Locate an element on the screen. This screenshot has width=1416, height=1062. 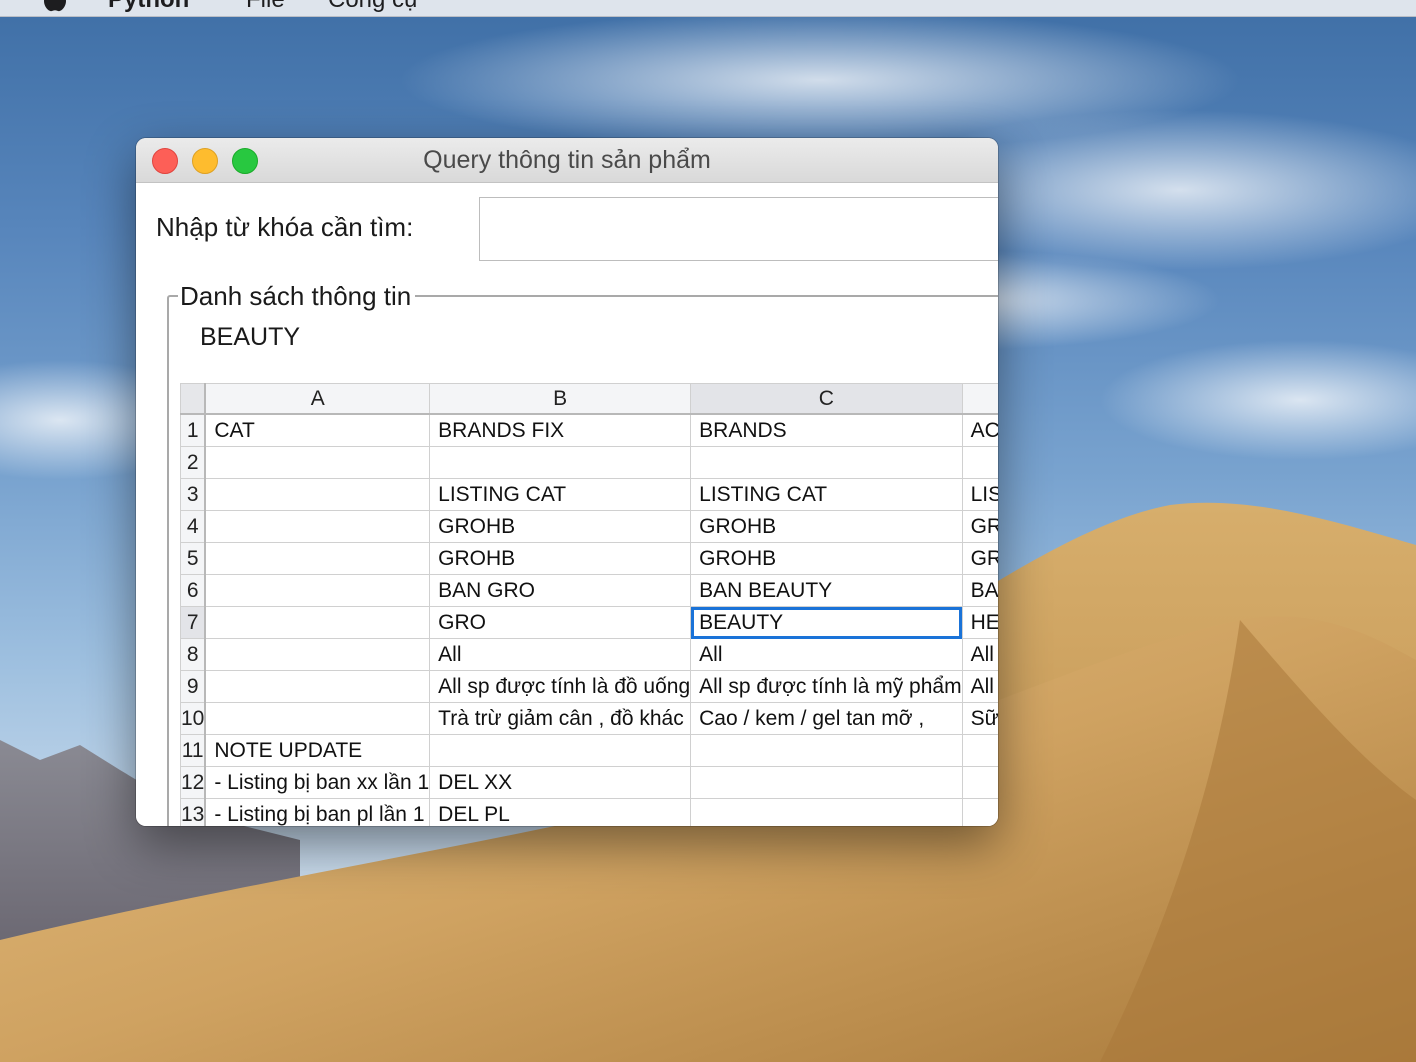
row-header: 1 is located at coordinates (193, 430).